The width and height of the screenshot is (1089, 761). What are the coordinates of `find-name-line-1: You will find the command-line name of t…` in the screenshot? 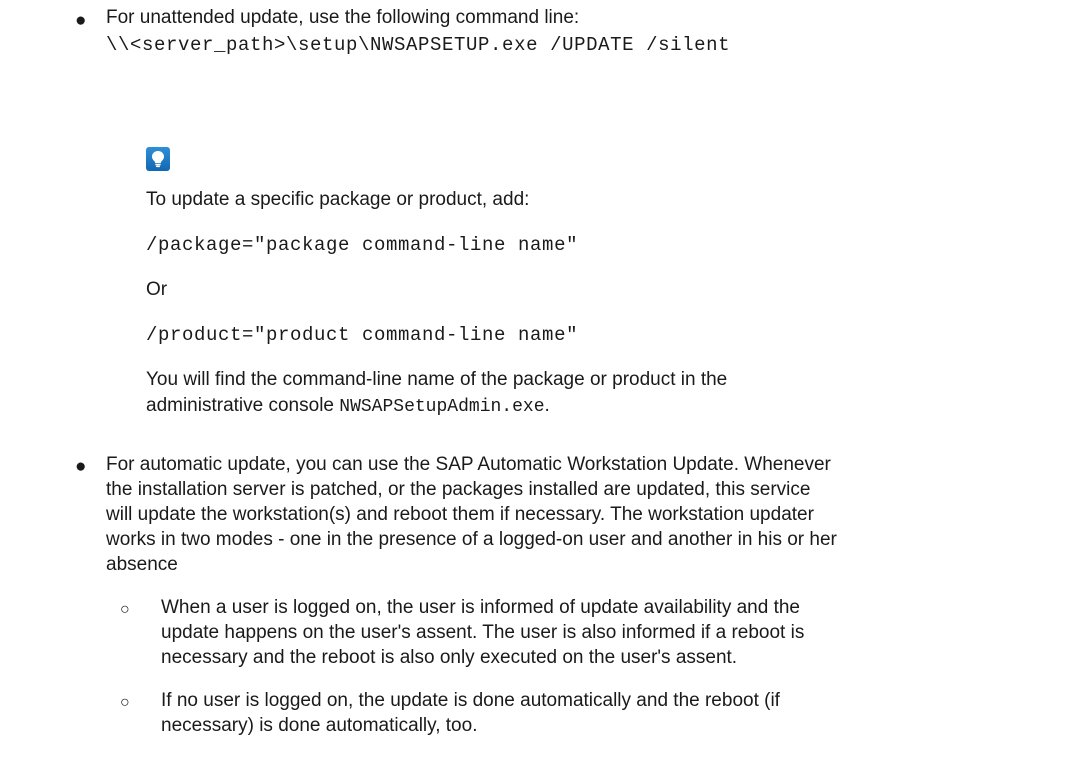 It's located at (437, 379).